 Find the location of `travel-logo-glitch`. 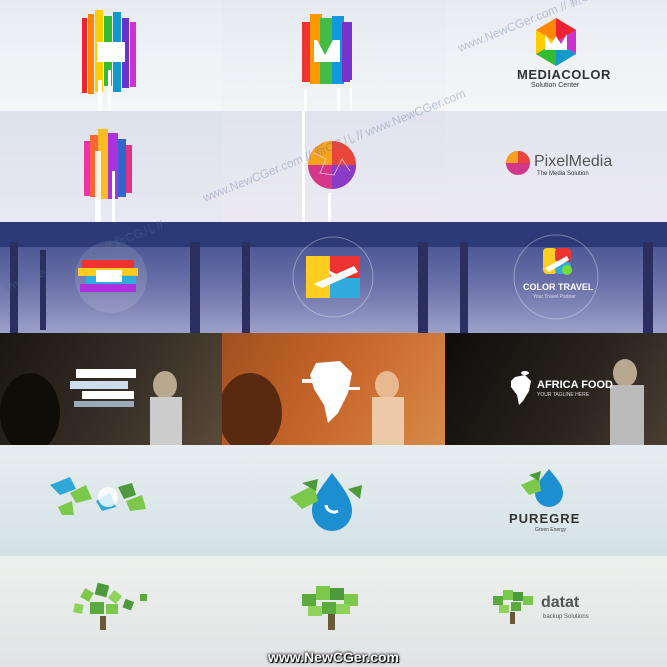

travel-logo-glitch is located at coordinates (333, 277).